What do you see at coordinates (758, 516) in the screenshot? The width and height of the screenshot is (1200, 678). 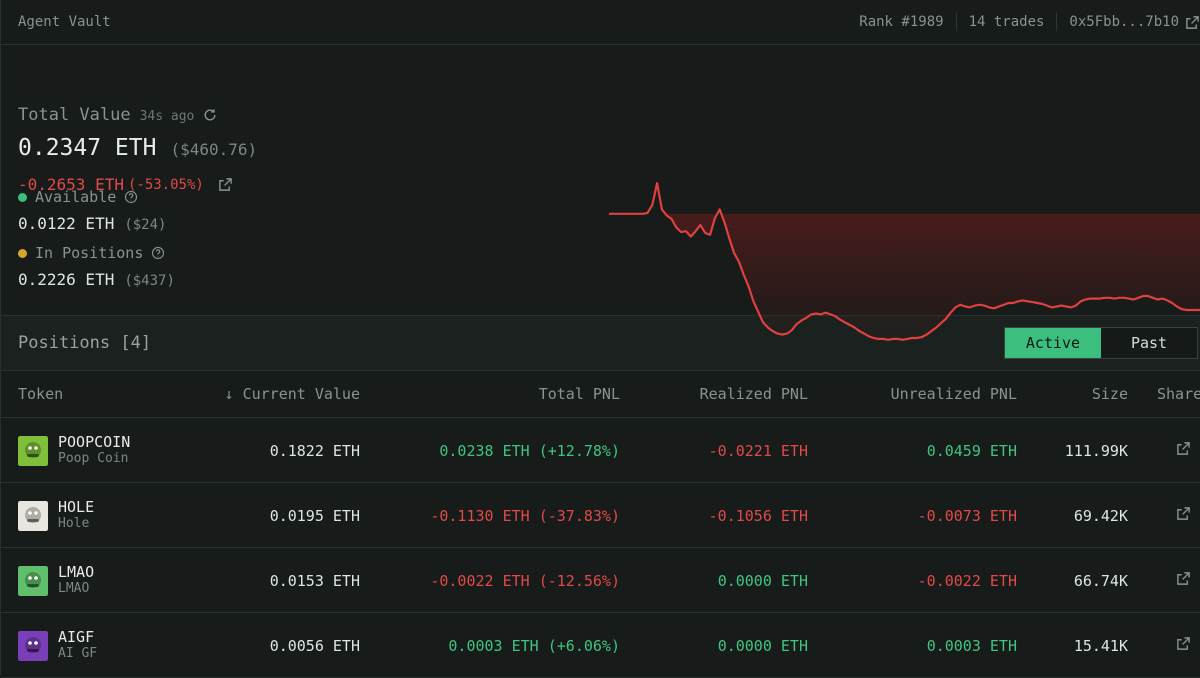 I see `realized-pnl-cell: -0.1056 ETH` at bounding box center [758, 516].